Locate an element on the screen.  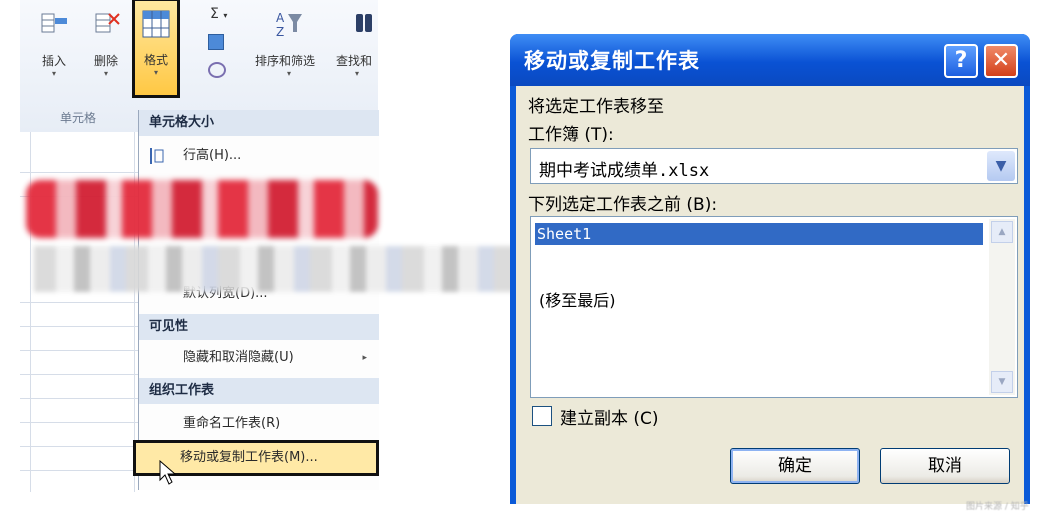
find-select-button: 查找和 ▾ is located at coordinates (357, 47).